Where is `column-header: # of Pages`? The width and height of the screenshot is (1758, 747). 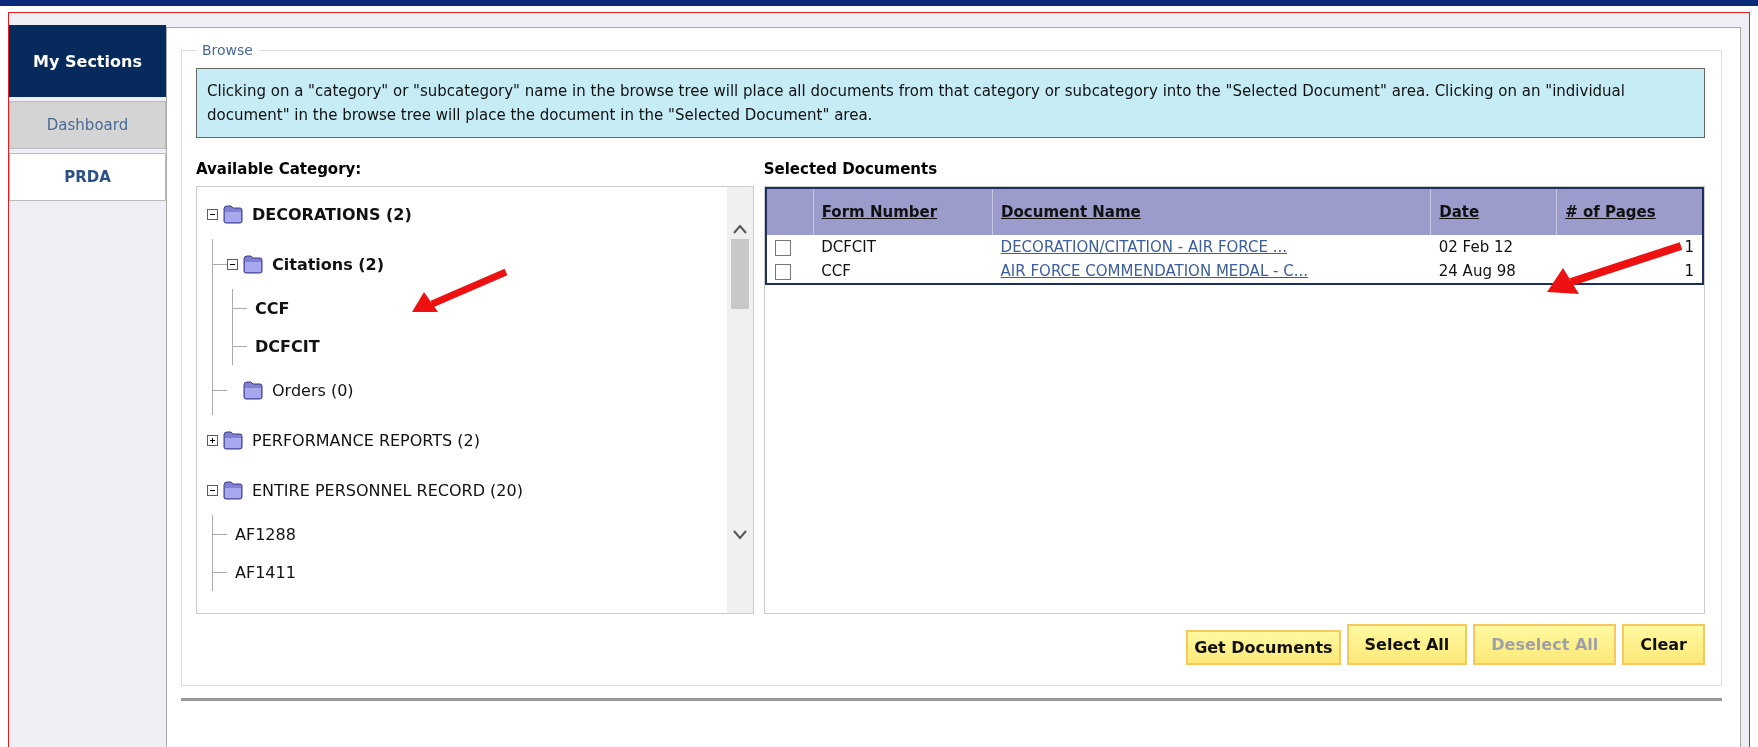
column-header: # of Pages is located at coordinates (1629, 211).